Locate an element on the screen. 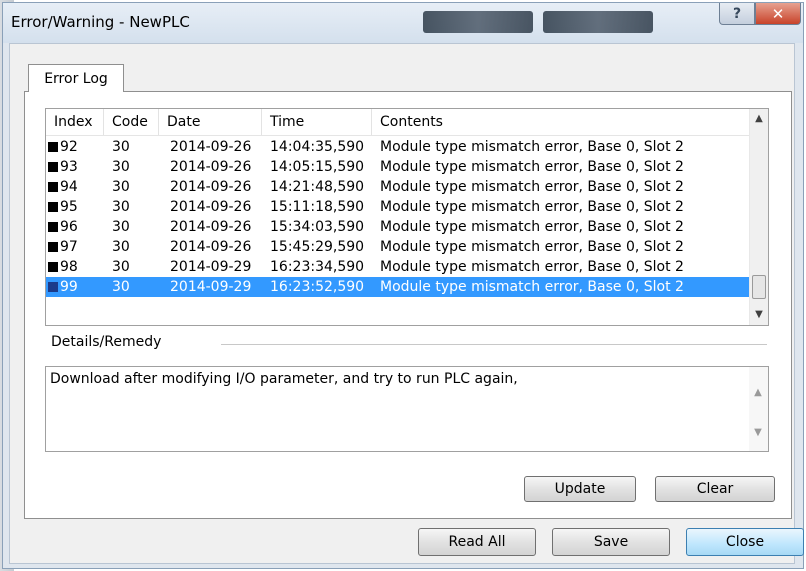  row-time: 15:45:29,590 is located at coordinates (317, 247).